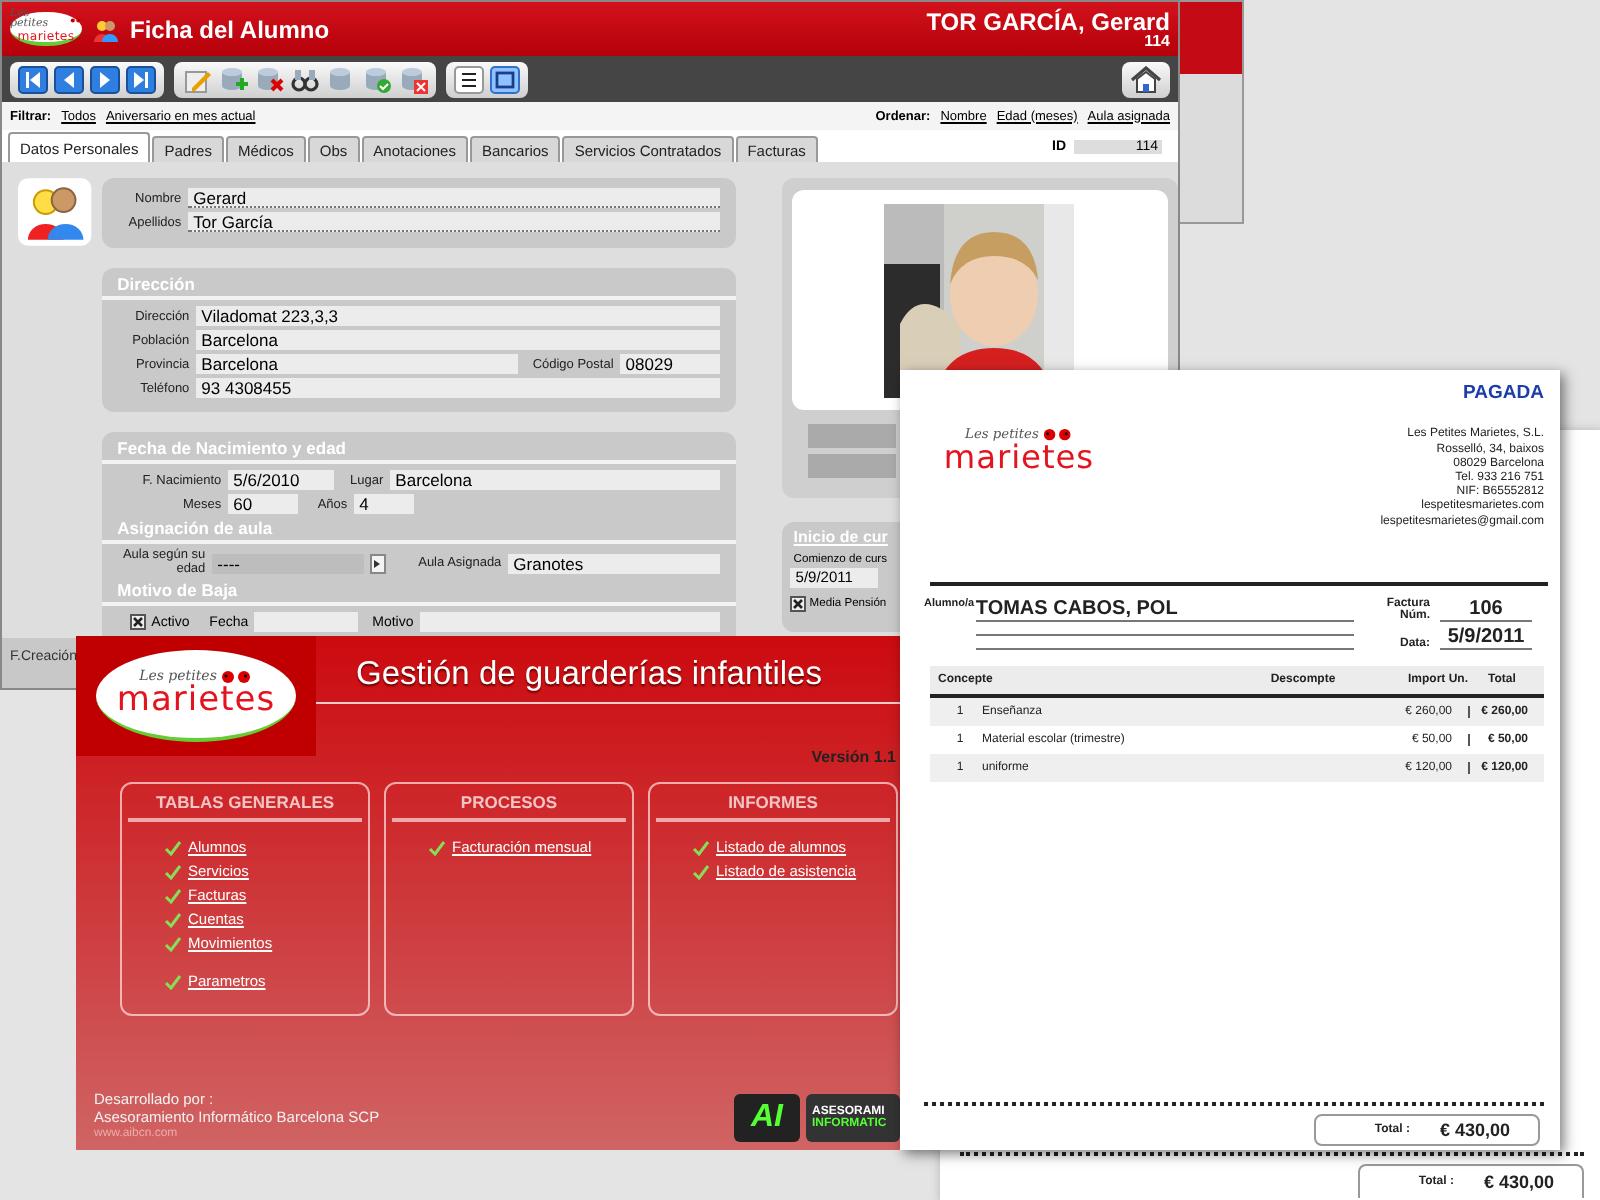  I want to click on database-check-icon, so click(377, 79).